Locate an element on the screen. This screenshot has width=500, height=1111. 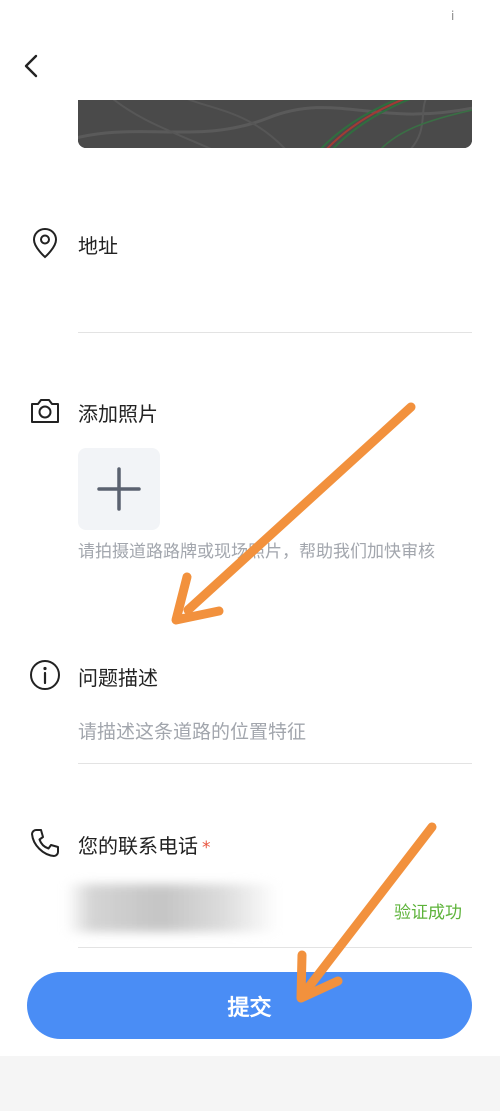
plus-icon is located at coordinates (119, 489).